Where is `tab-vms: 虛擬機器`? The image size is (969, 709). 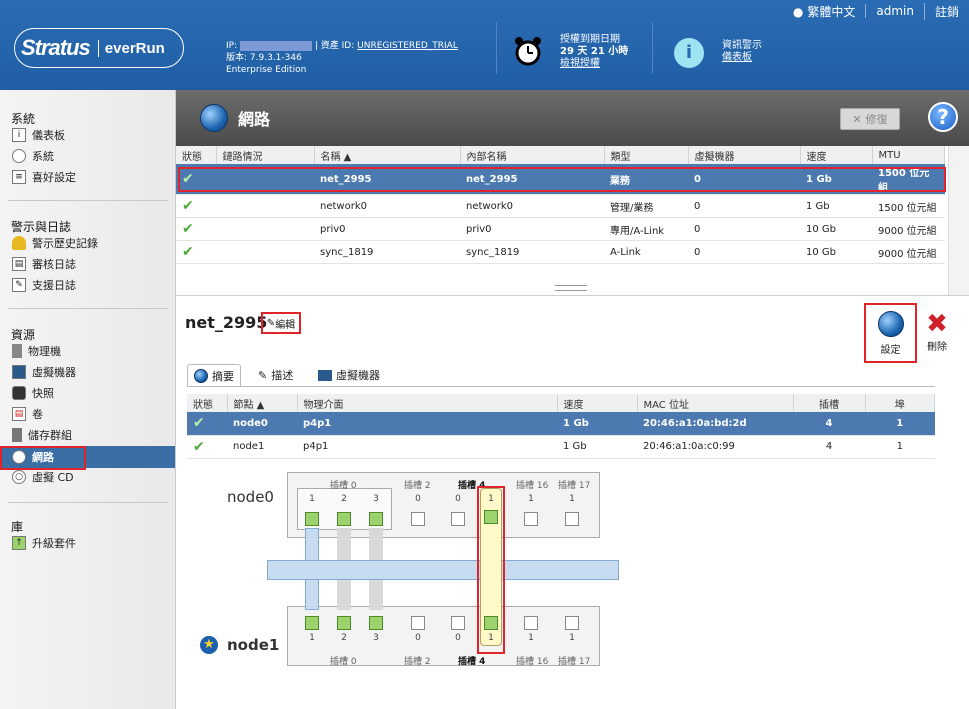 tab-vms: 虛擬機器 is located at coordinates (349, 375).